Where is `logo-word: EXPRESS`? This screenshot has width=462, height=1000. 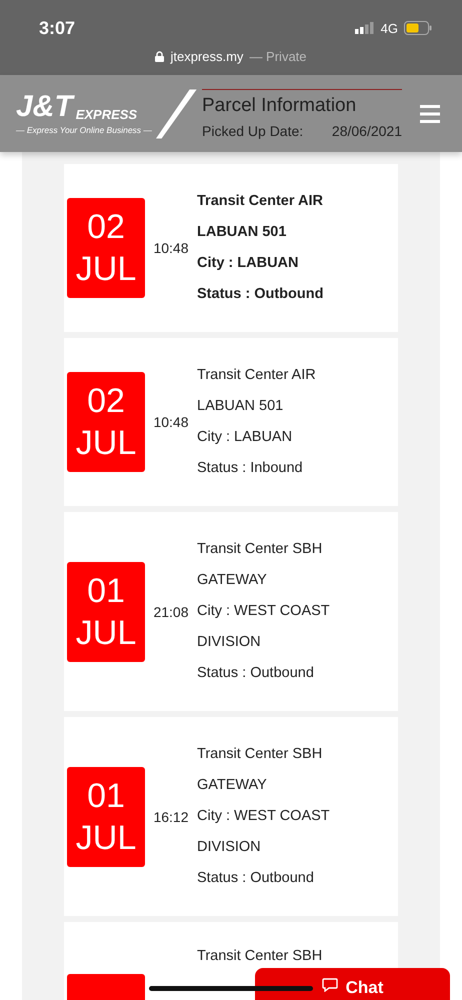 logo-word: EXPRESS is located at coordinates (107, 114).